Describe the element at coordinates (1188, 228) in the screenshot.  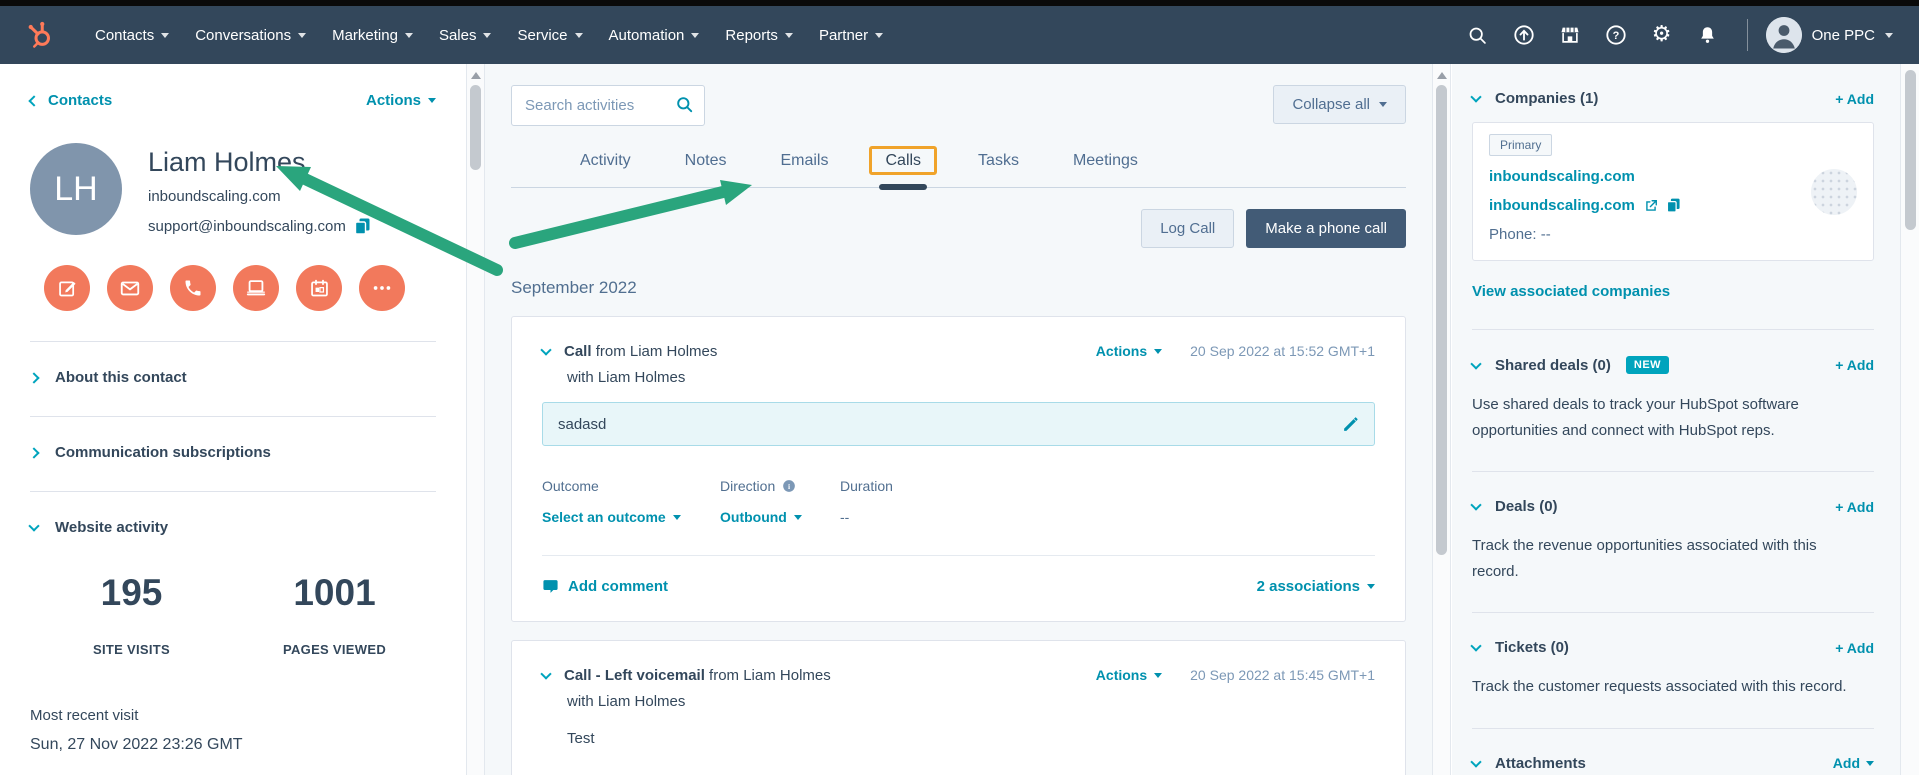
I see `log-call-button: Log Call` at that location.